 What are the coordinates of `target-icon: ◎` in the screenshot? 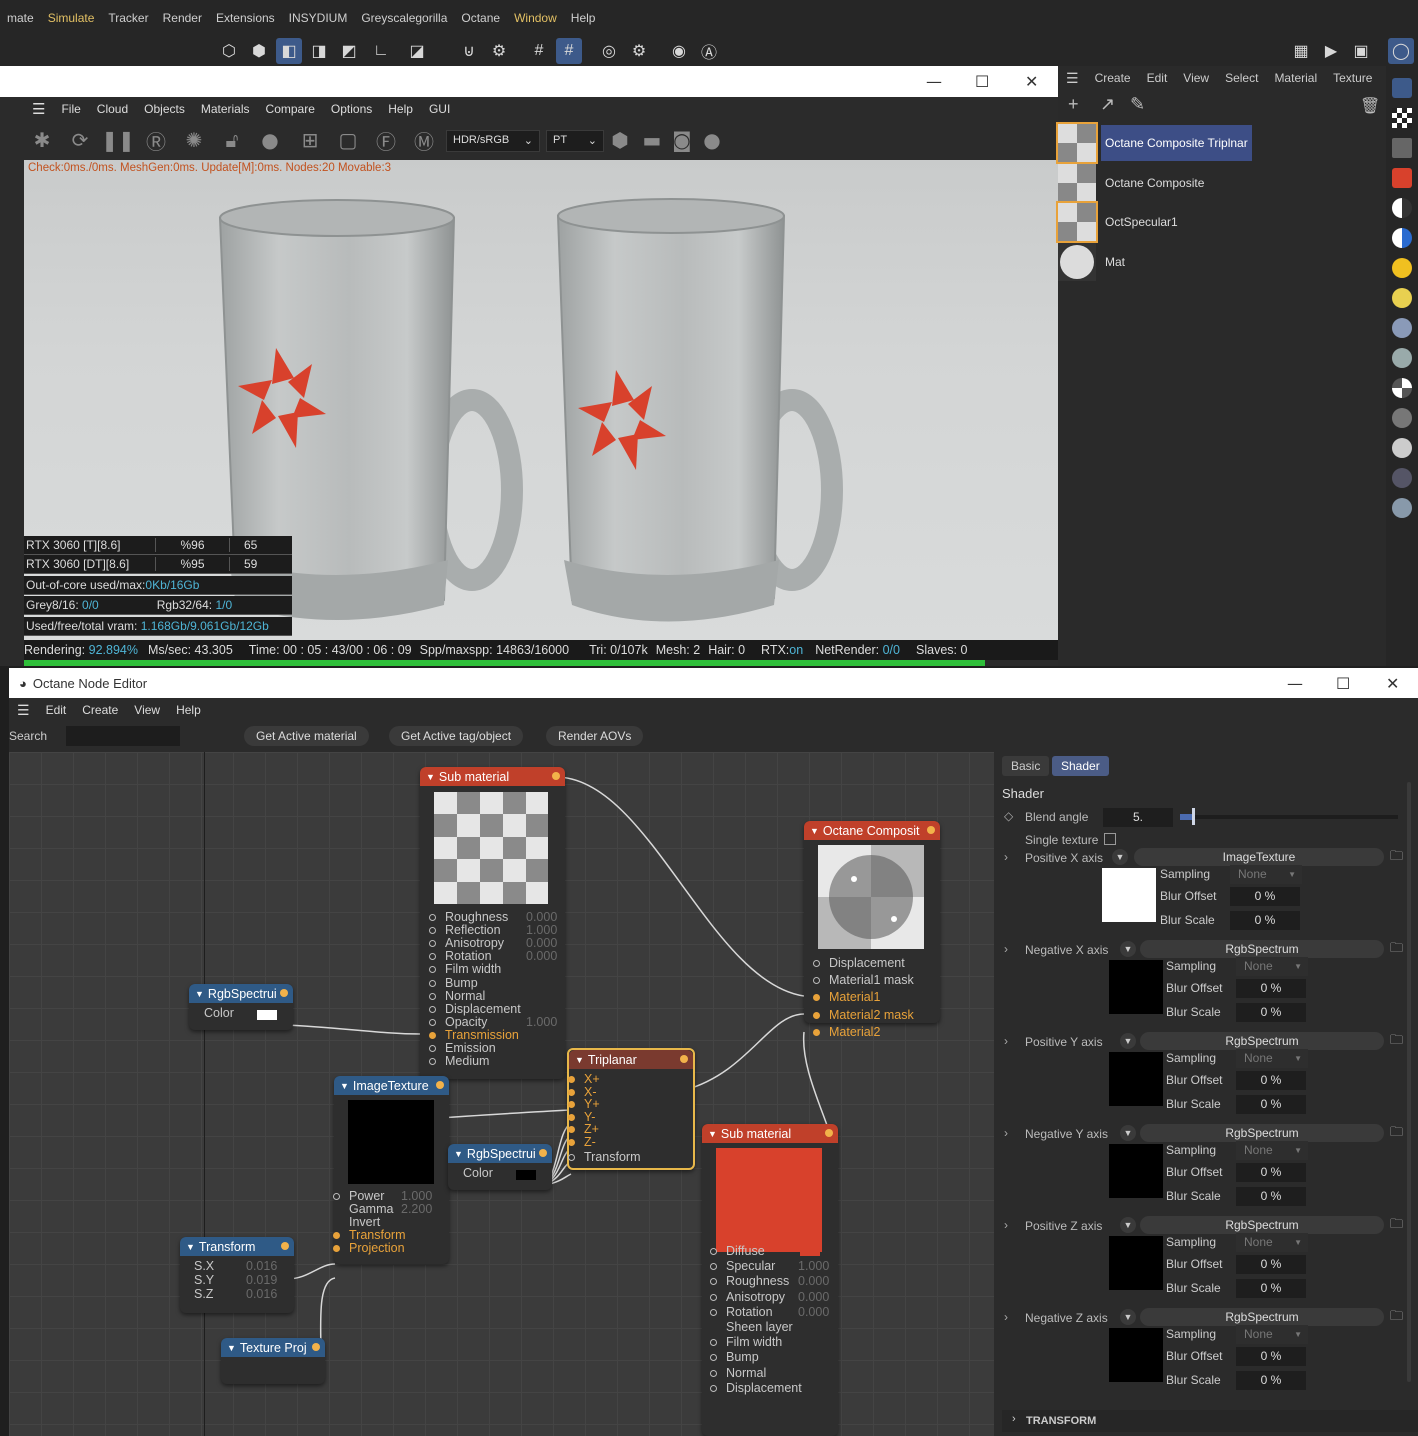 It's located at (609, 51).